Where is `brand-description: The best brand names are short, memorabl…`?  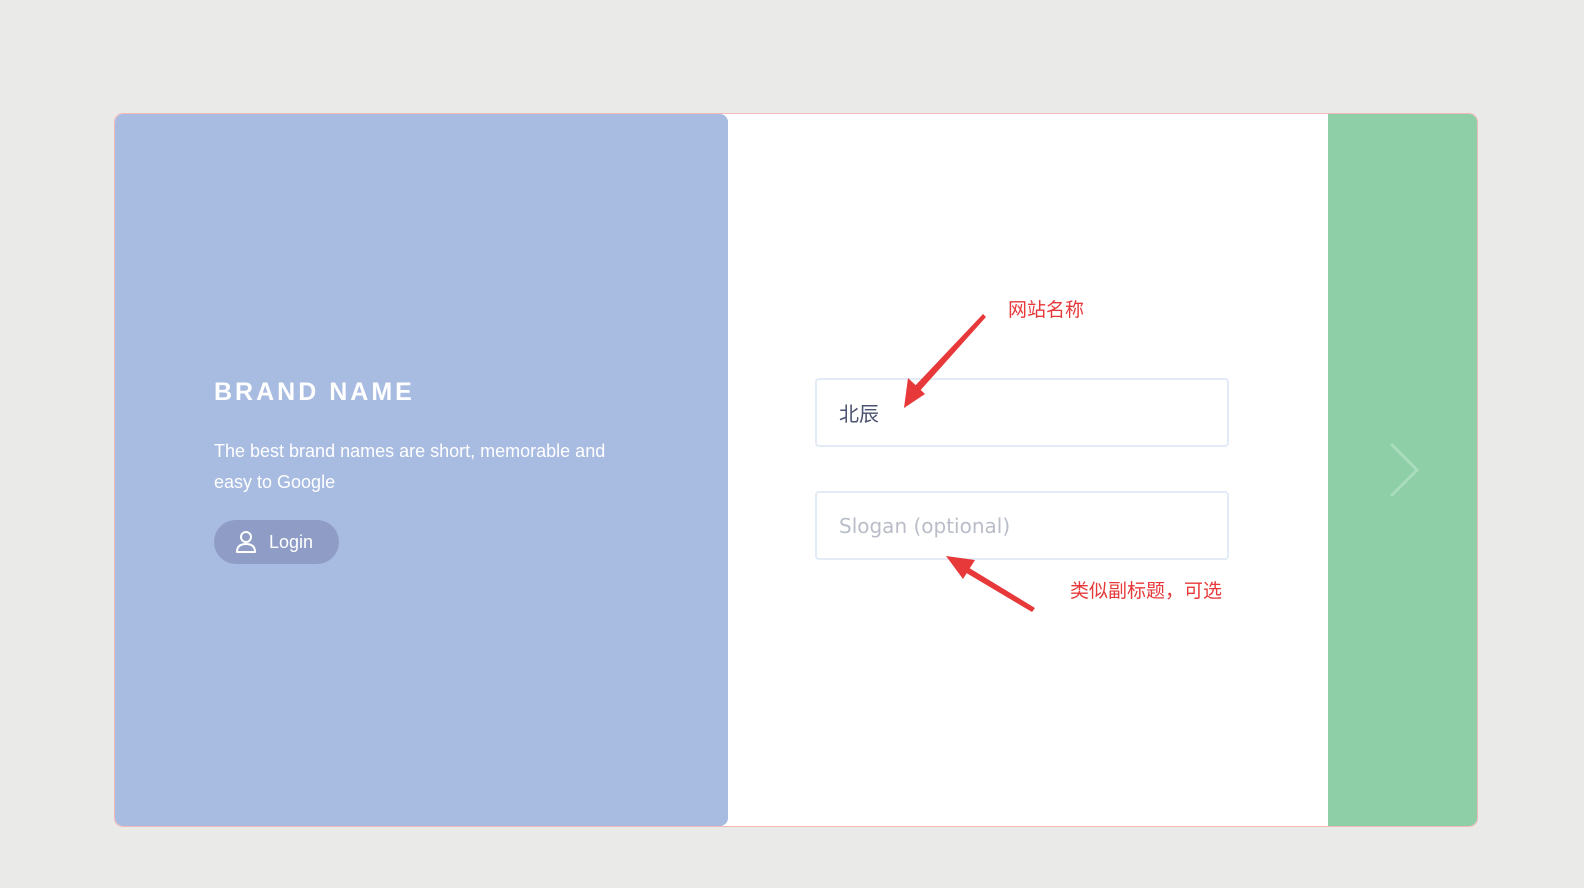
brand-description: The best brand names are short, memorabl… is located at coordinates (410, 466).